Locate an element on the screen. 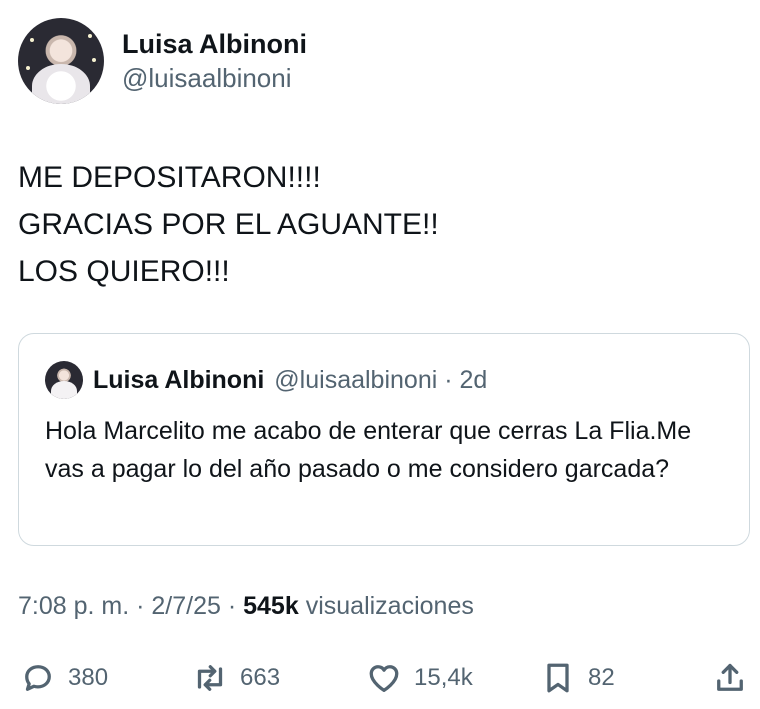 The width and height of the screenshot is (760, 709). tweet-header: Luisa Albinoni @luisaalbinoni is located at coordinates (162, 61).